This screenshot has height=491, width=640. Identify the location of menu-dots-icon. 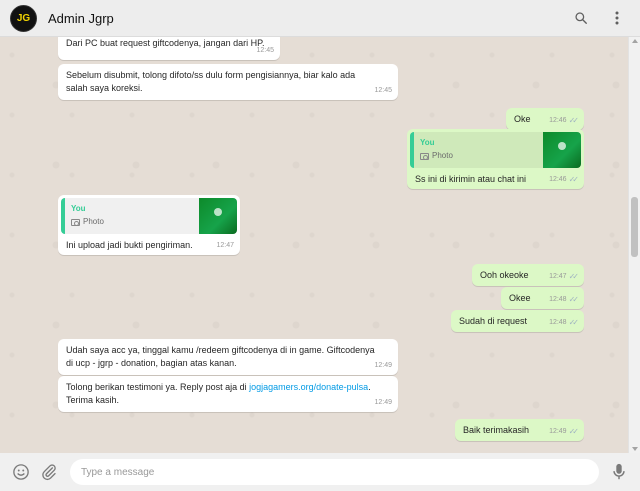
(617, 18).